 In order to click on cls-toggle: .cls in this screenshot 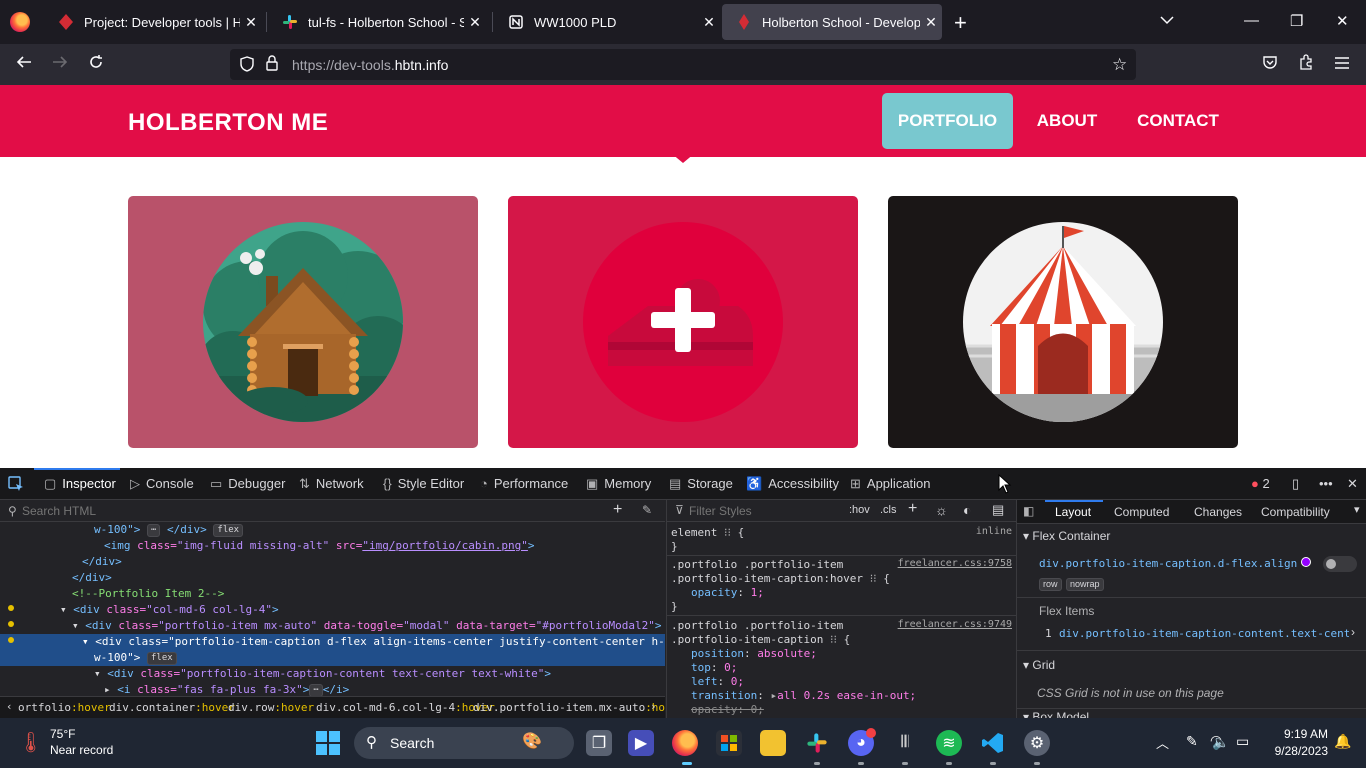, I will do `click(888, 510)`.